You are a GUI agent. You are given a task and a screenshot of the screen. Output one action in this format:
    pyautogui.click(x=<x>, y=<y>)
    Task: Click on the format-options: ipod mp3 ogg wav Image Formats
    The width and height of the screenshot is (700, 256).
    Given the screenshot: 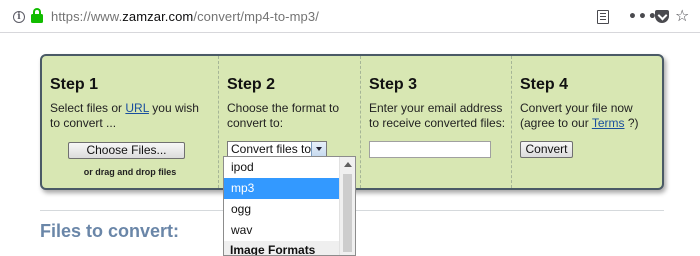 What is the action you would take?
    pyautogui.click(x=282, y=206)
    